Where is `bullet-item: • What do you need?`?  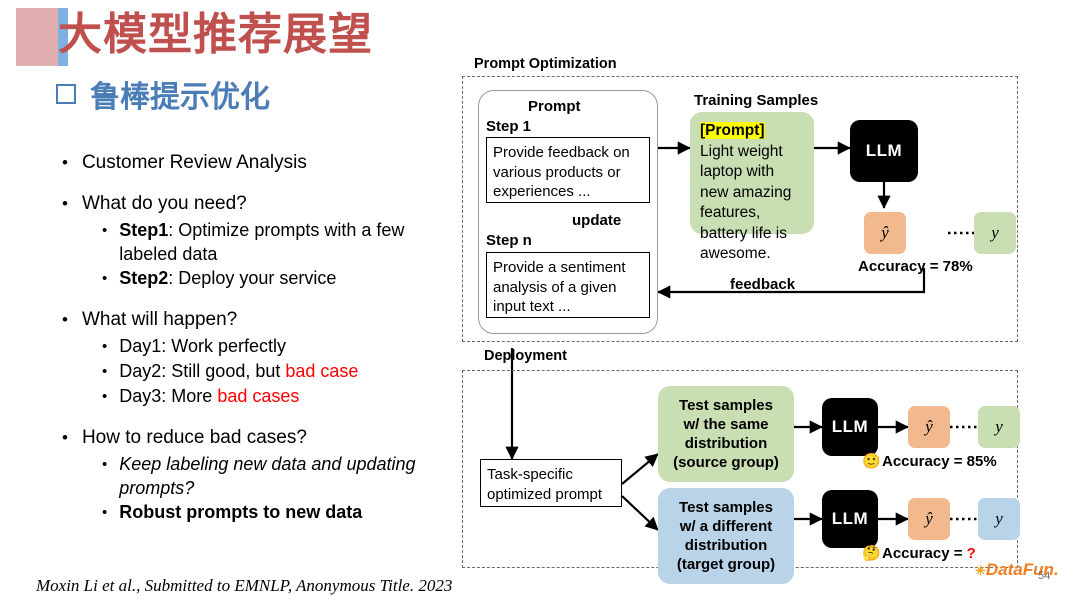 bullet-item: • What do you need? is located at coordinates (262, 203).